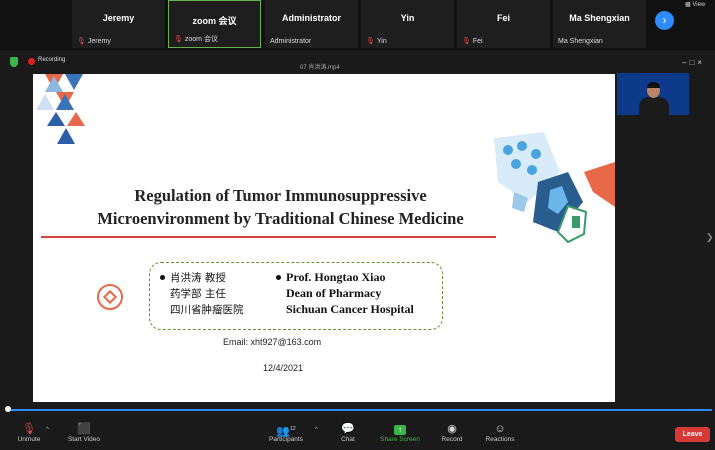  I want to click on speaker-hair, so click(653, 85).